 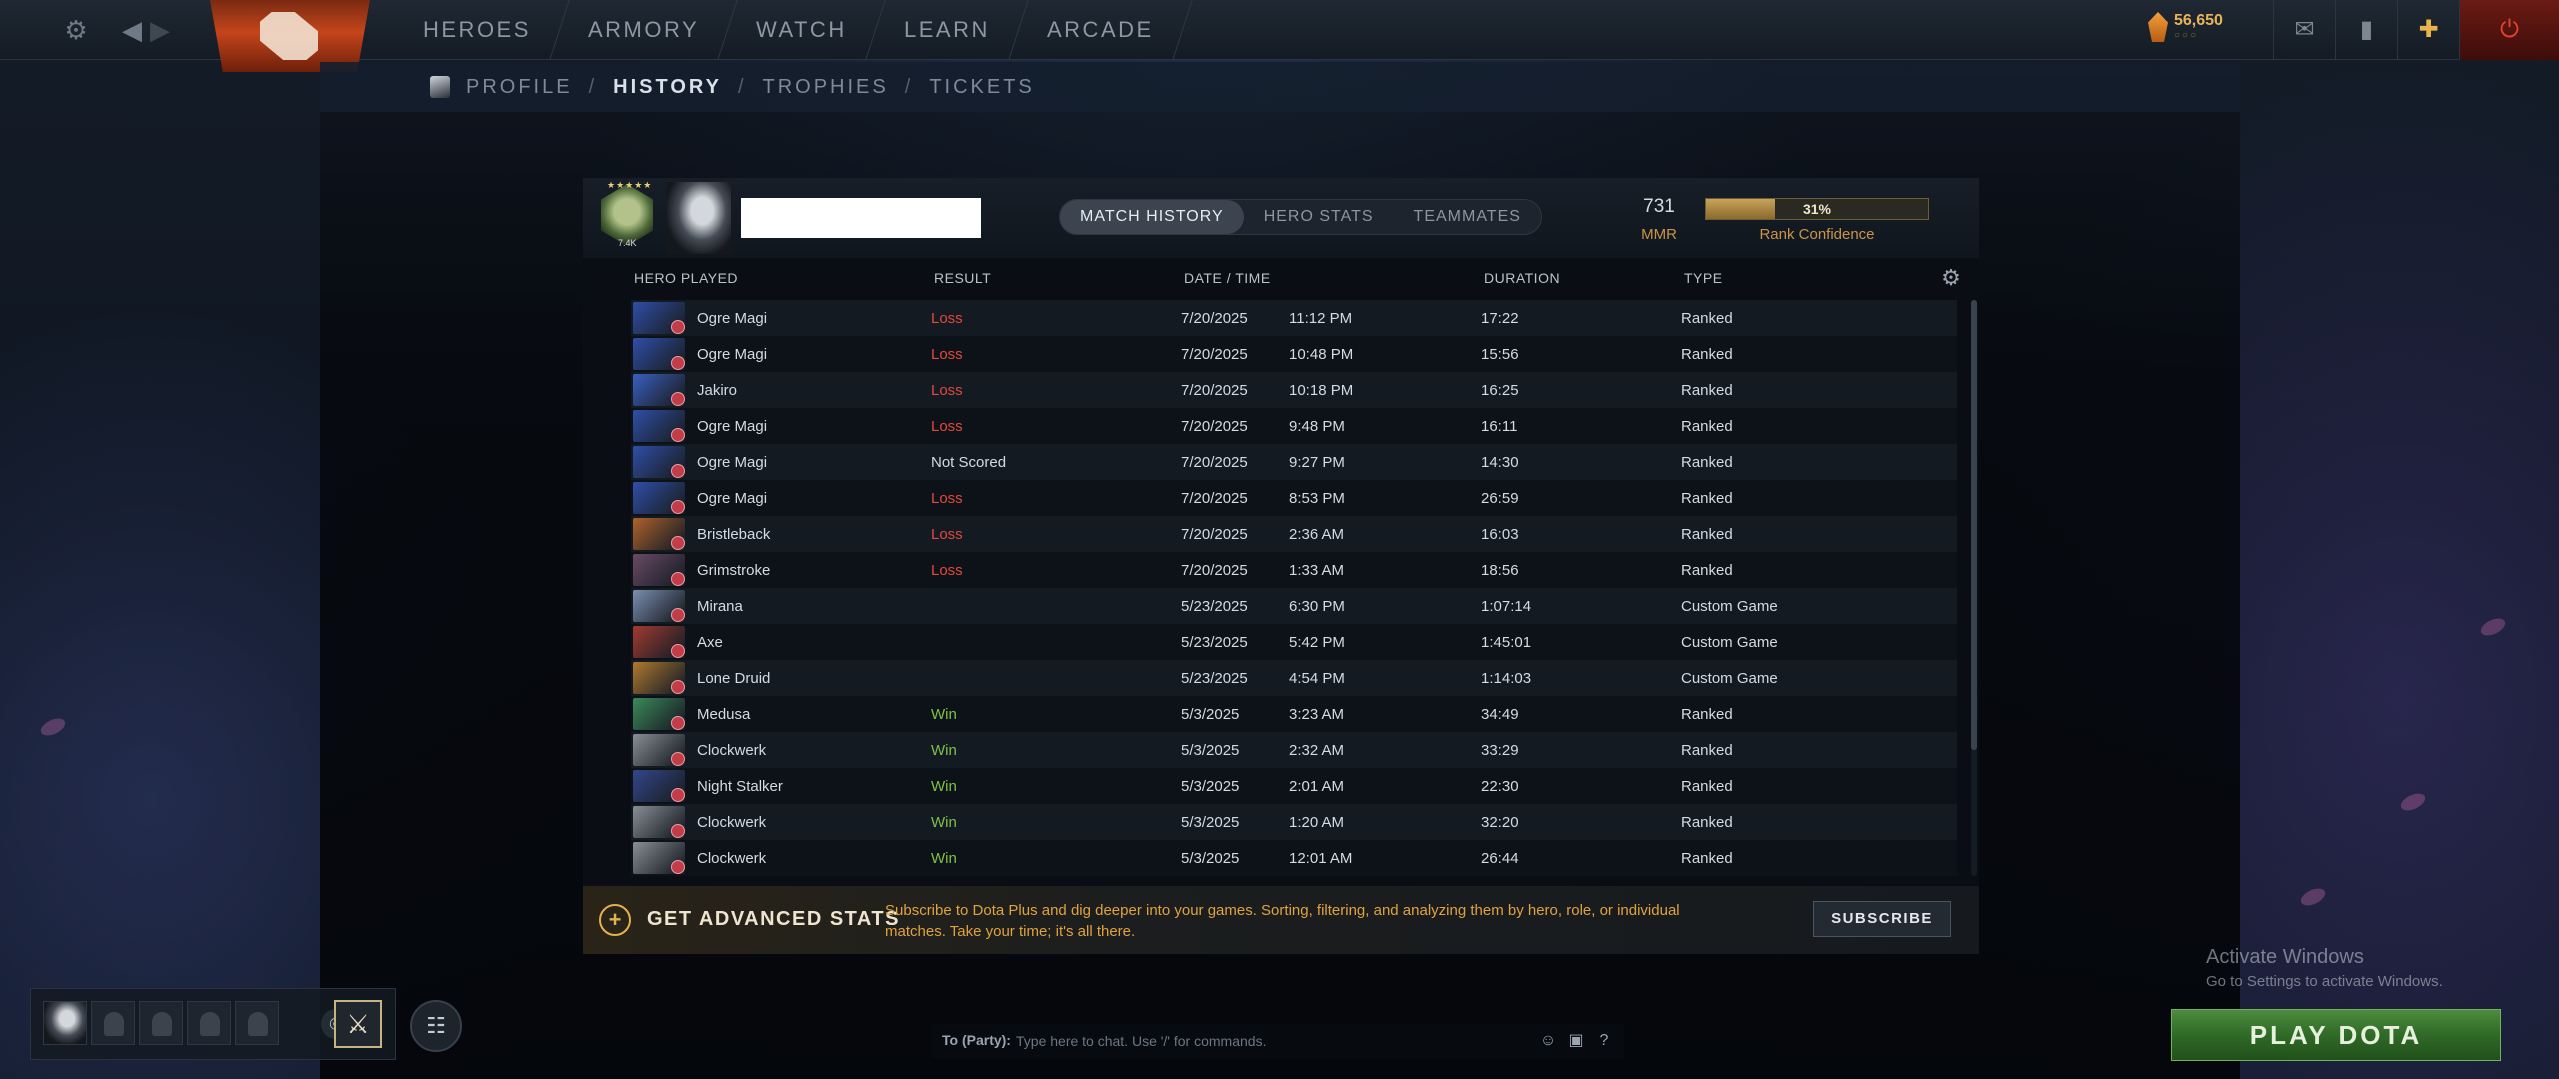 I want to click on match-time: 8:53 PM, so click(x=1317, y=498).